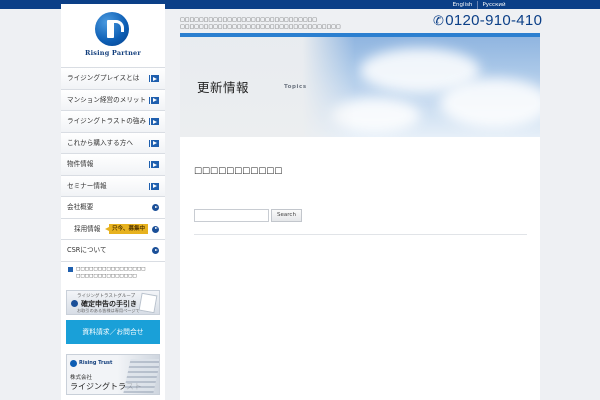 The width and height of the screenshot is (600, 400). I want to click on page-title: 更新情報, so click(223, 87).